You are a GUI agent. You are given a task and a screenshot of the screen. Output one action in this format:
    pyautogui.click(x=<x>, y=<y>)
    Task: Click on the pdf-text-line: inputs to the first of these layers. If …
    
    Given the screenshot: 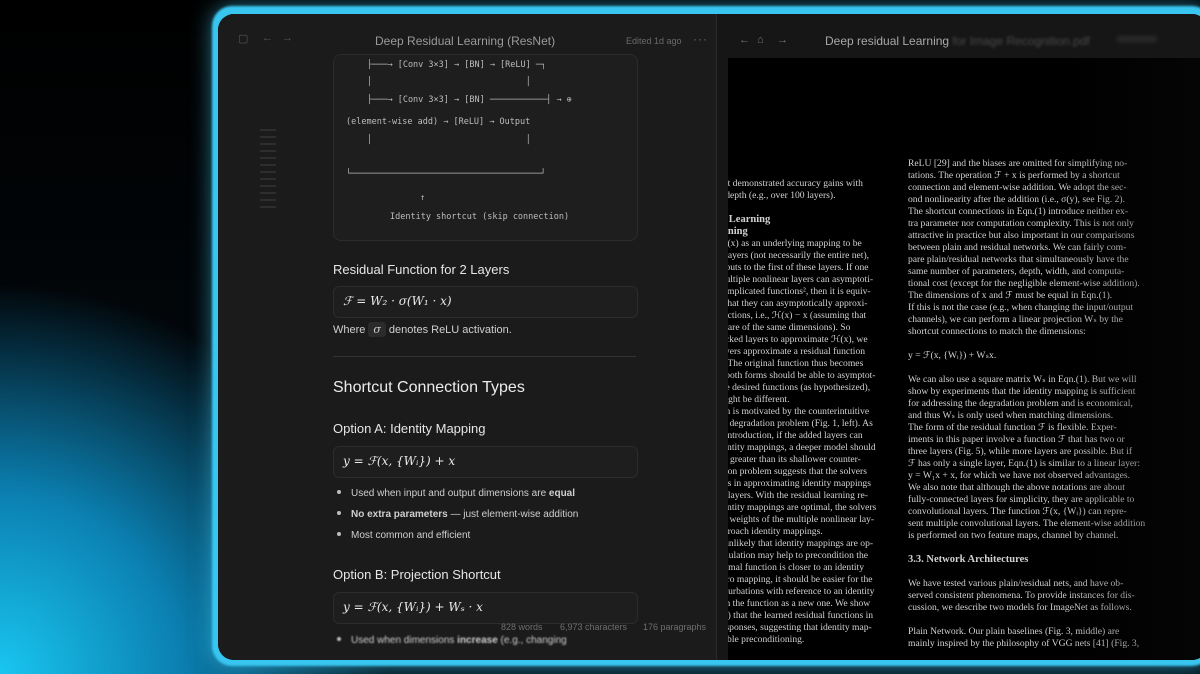 What is the action you would take?
    pyautogui.click(x=798, y=267)
    